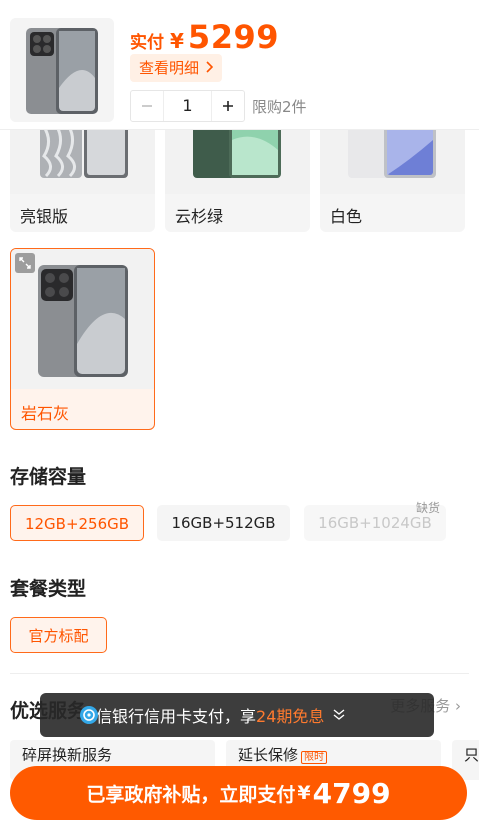 The width and height of the screenshot is (479, 832). What do you see at coordinates (279, 107) in the screenshot?
I see `purchase-limit-text: 限购2件` at bounding box center [279, 107].